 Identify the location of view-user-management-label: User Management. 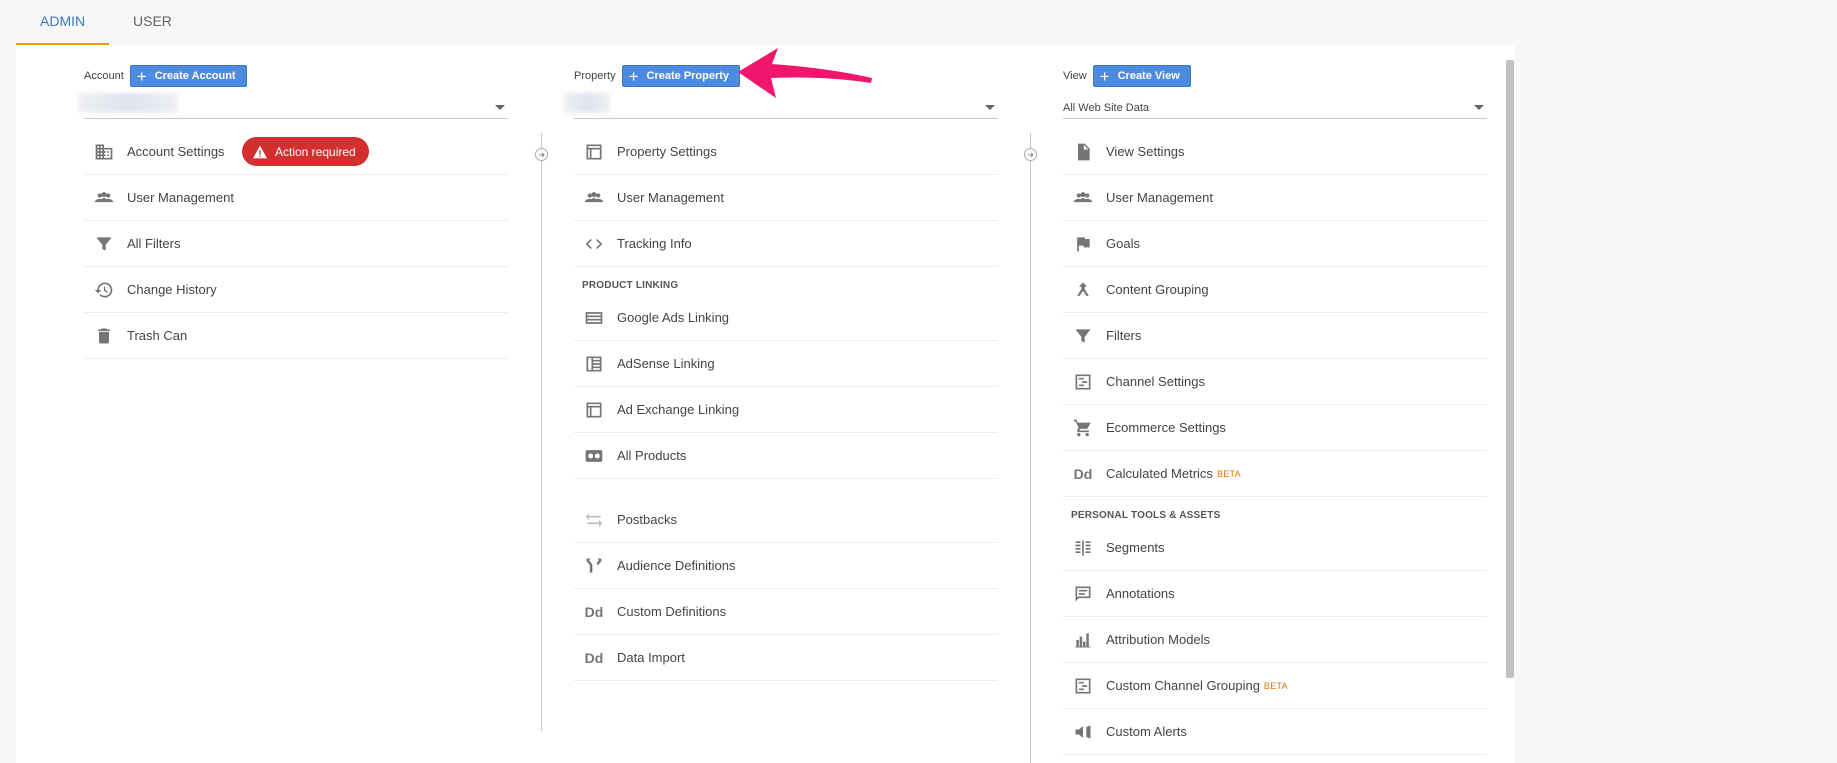
(1159, 197).